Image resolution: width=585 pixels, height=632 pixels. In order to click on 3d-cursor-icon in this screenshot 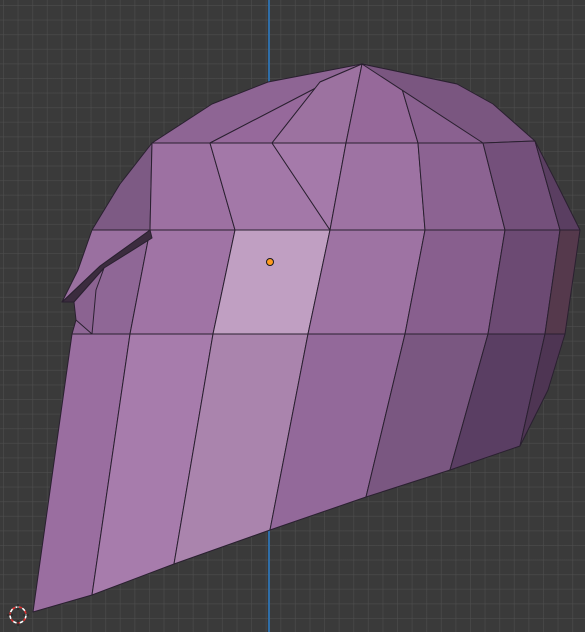, I will do `click(18, 615)`.